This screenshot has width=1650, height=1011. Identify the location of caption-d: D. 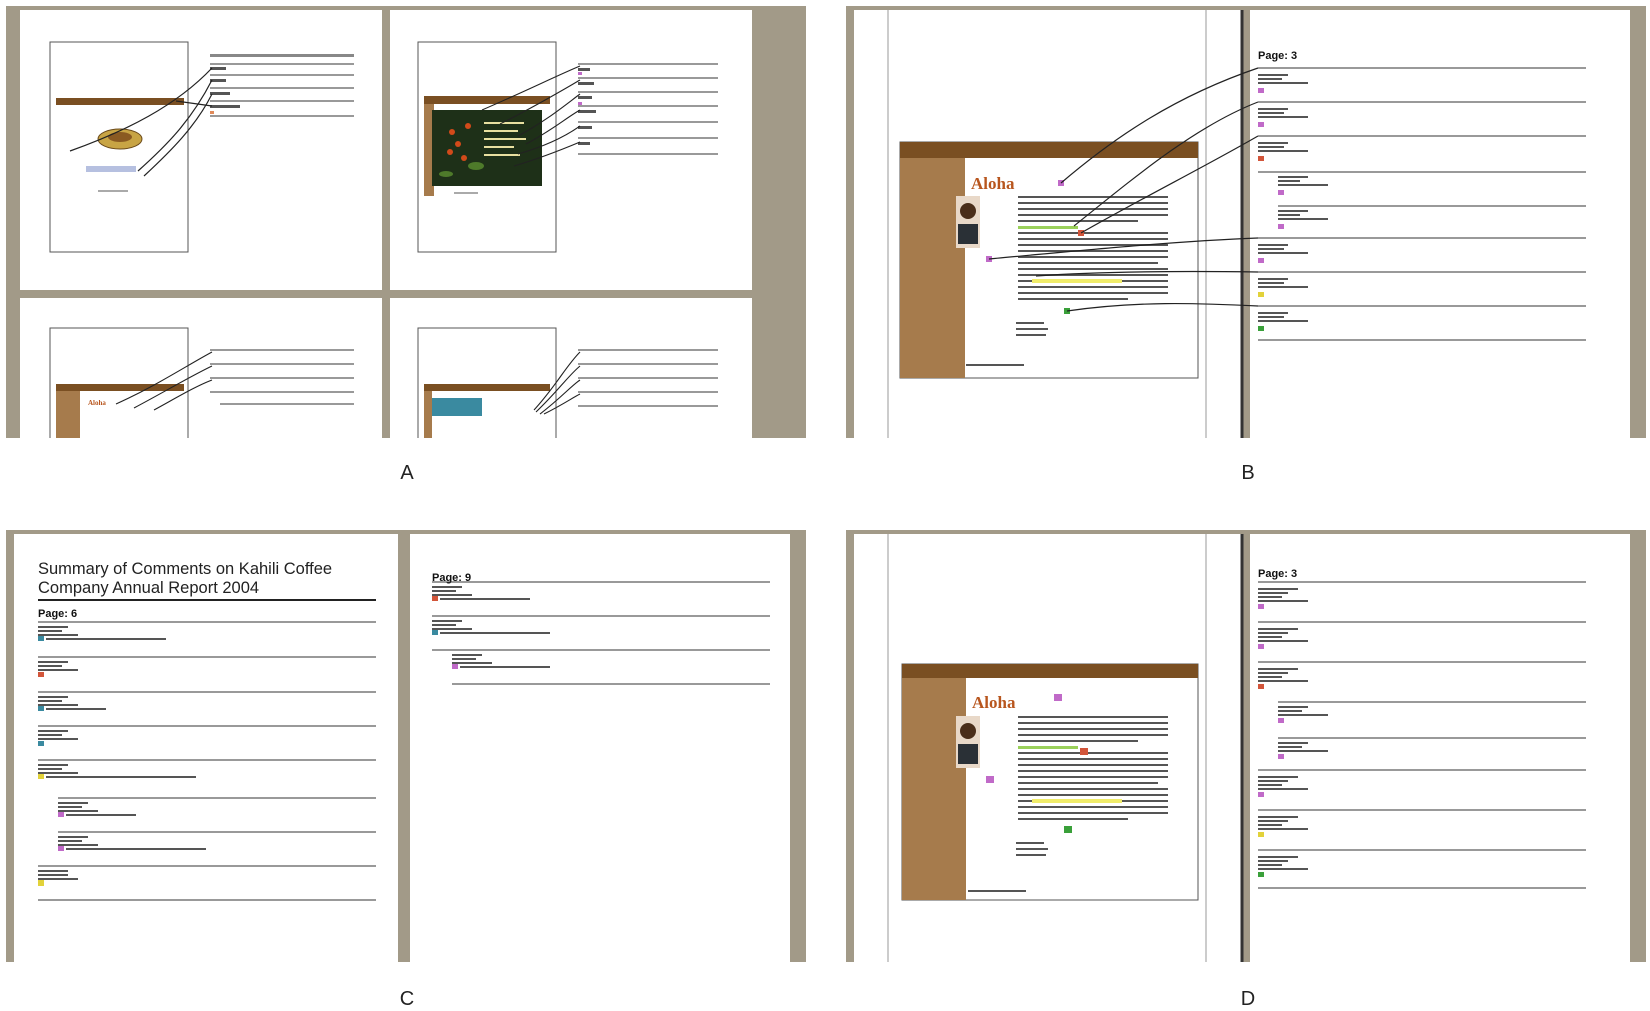
(1248, 999).